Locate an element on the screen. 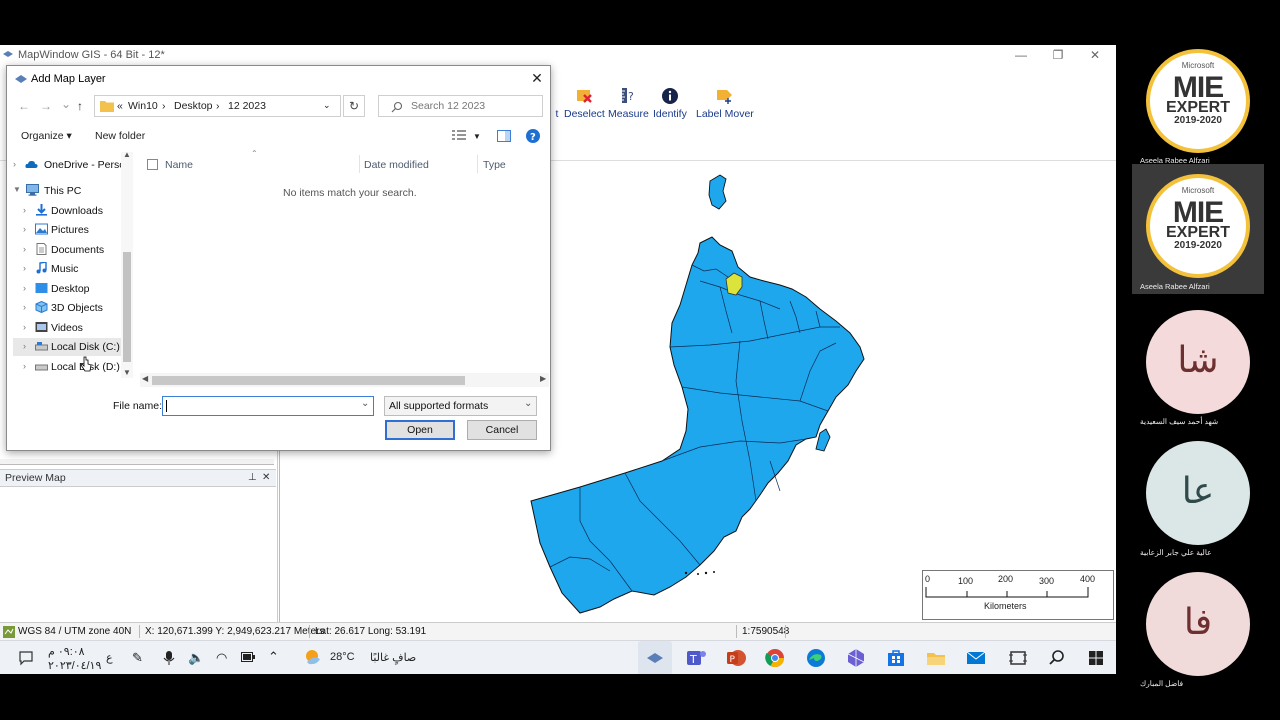 The height and width of the screenshot is (720, 1280). 3d-app-taskbar-button is located at coordinates (856, 658).